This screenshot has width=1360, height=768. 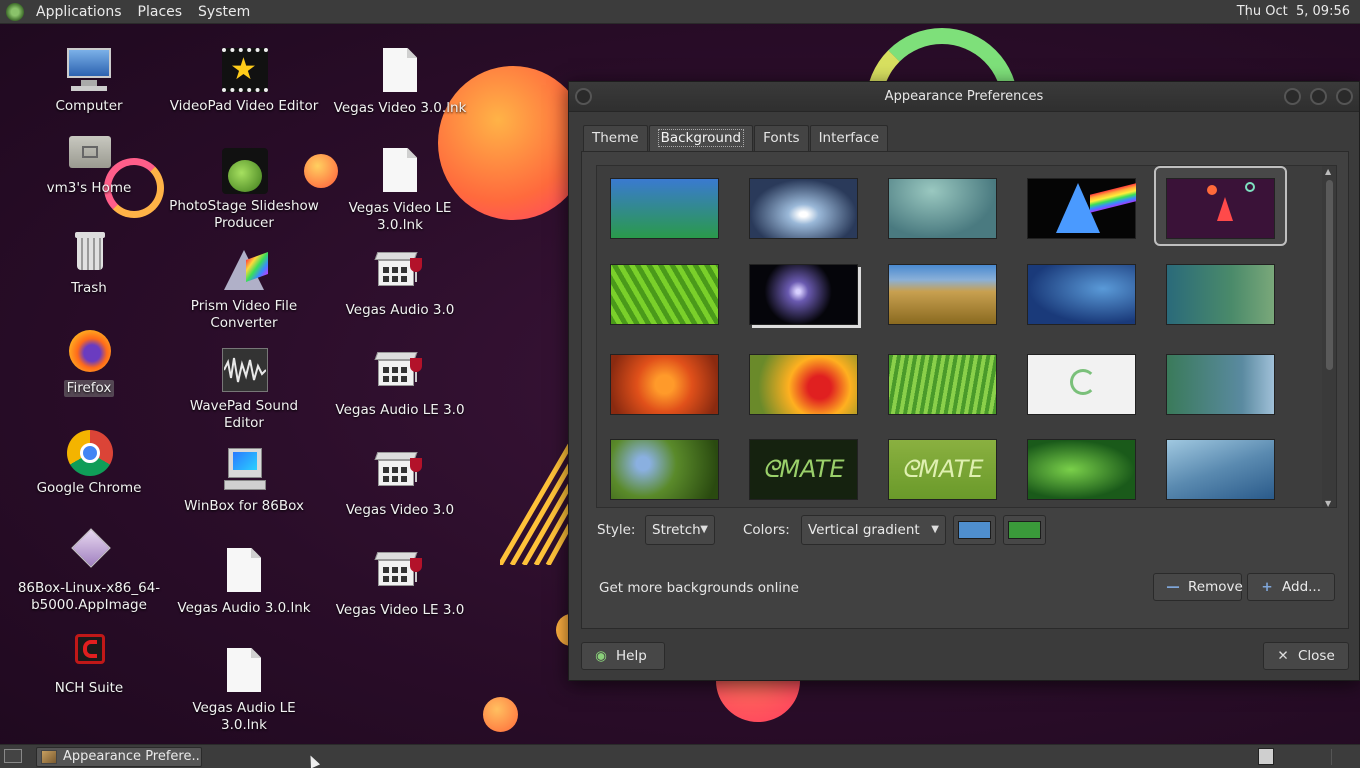 What do you see at coordinates (244, 189) in the screenshot?
I see `desktop-icon-photostage: PhotoStage Slideshow Producer` at bounding box center [244, 189].